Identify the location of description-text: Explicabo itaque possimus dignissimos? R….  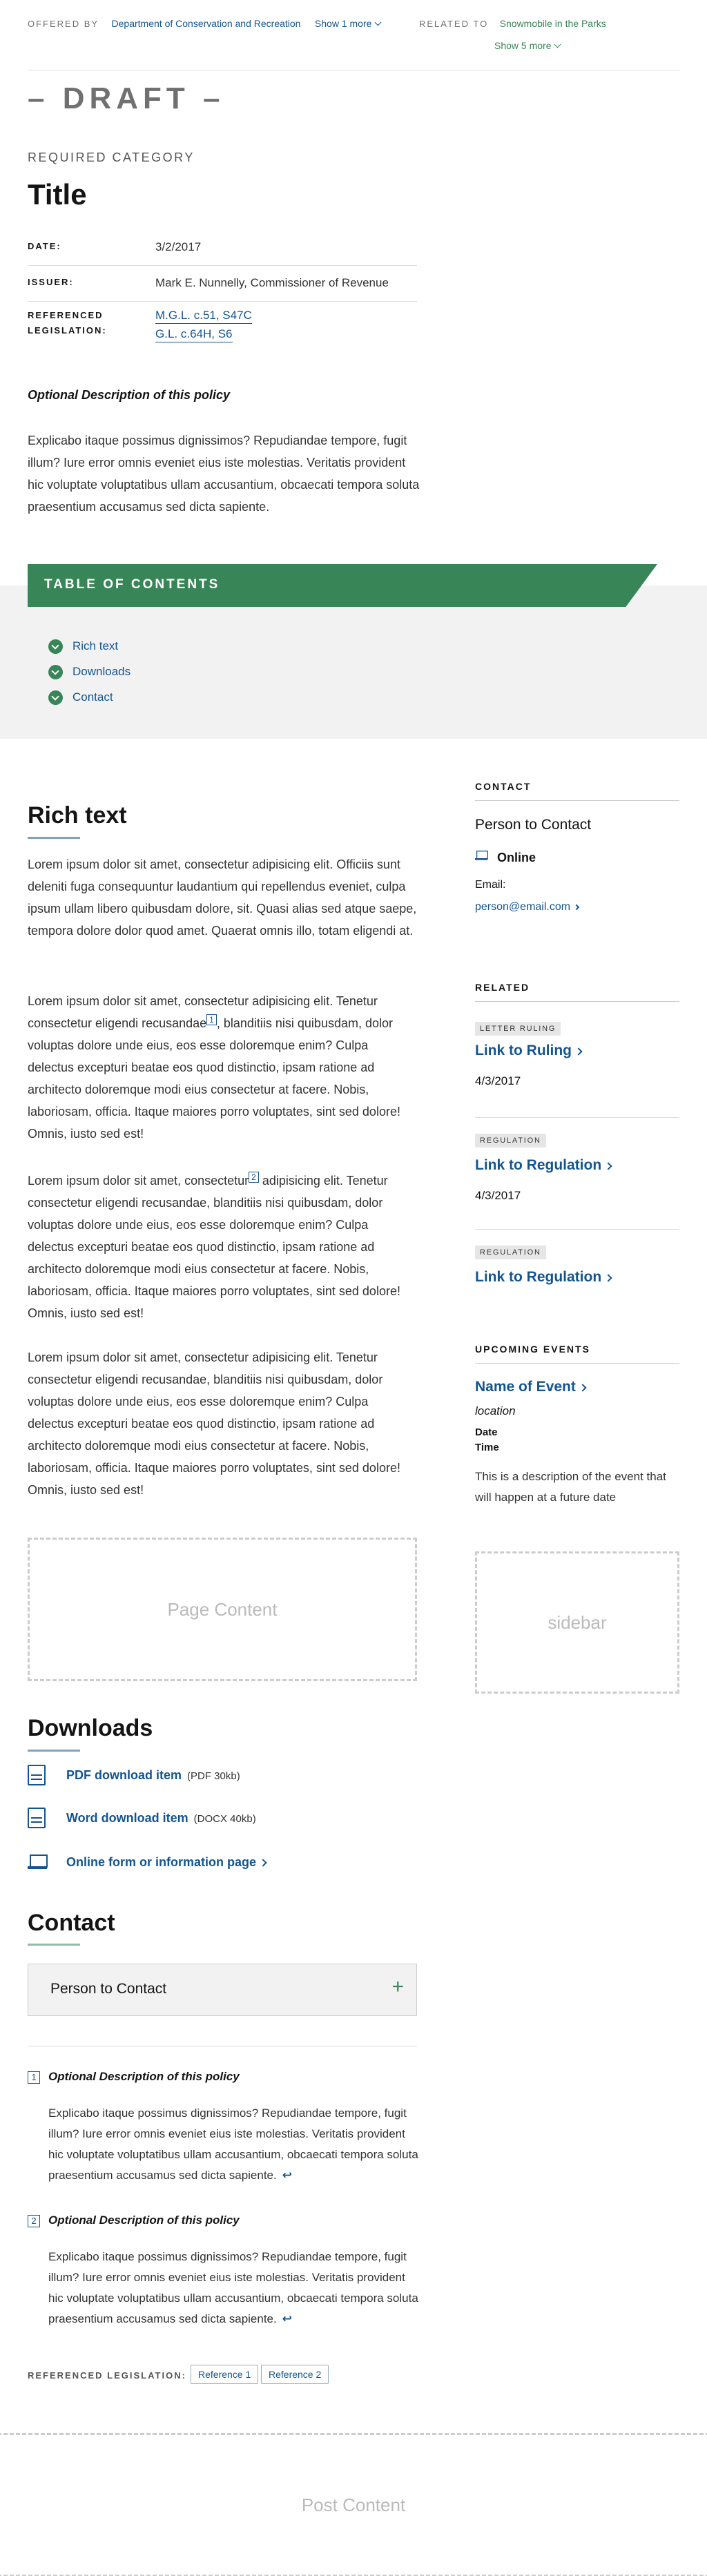
(224, 474).